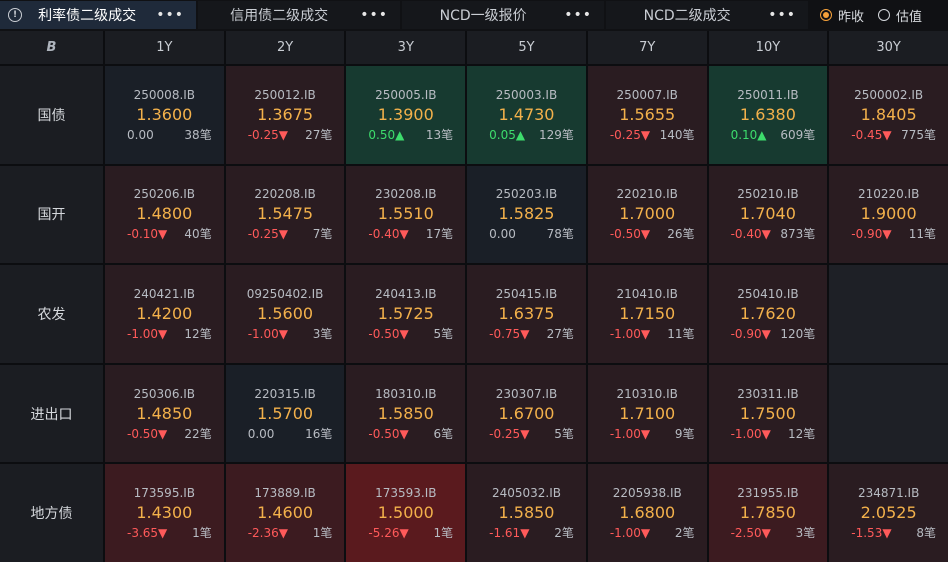 The height and width of the screenshot is (562, 948). I want to click on bond-cell: 250008.IB 1.3600 0.00 38笔, so click(164, 115).